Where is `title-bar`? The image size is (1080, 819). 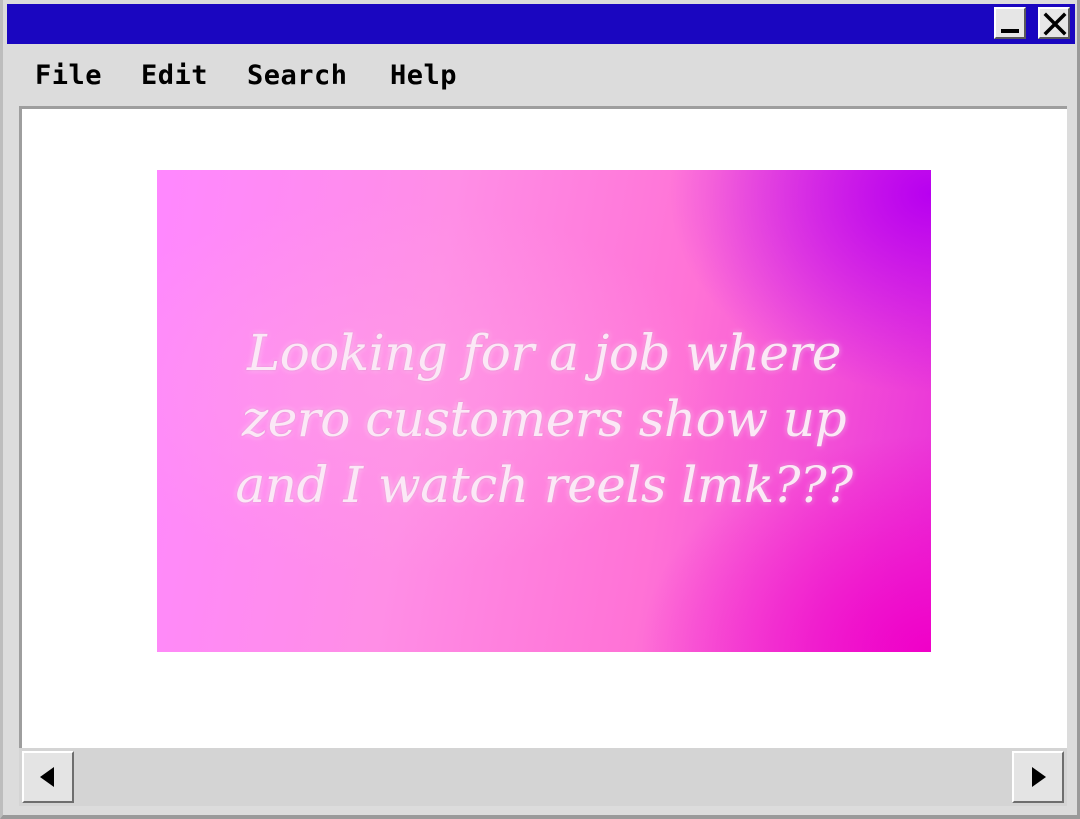
title-bar is located at coordinates (541, 24).